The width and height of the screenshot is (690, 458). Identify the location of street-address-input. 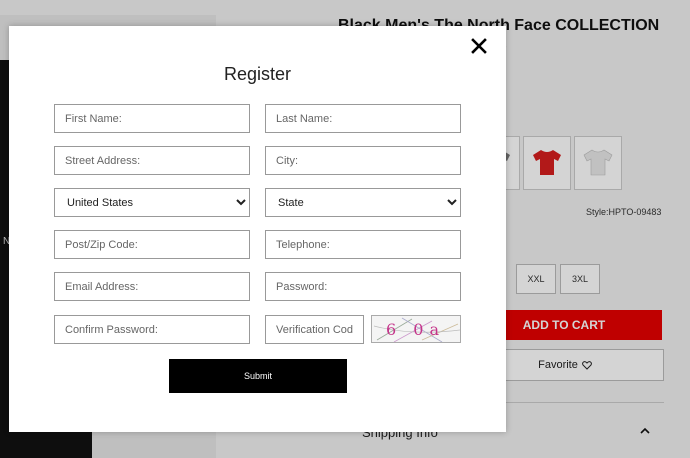
(152, 160).